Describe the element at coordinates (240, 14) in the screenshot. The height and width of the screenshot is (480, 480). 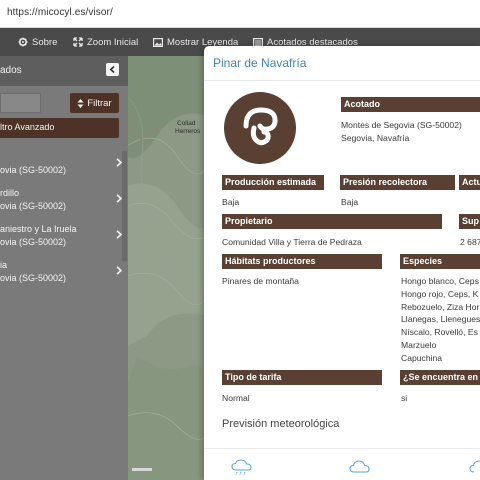
I see `browser-address-bar: https://micocyl.es/visor/` at that location.